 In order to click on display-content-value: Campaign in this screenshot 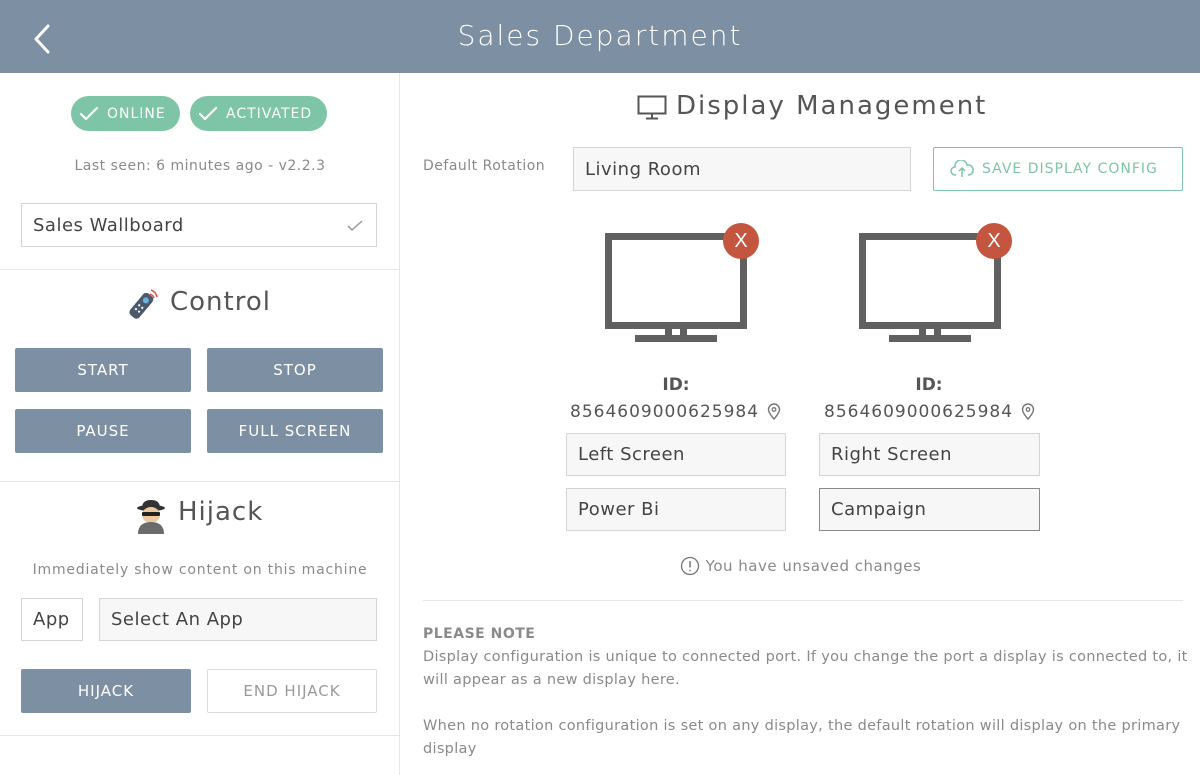, I will do `click(879, 509)`.